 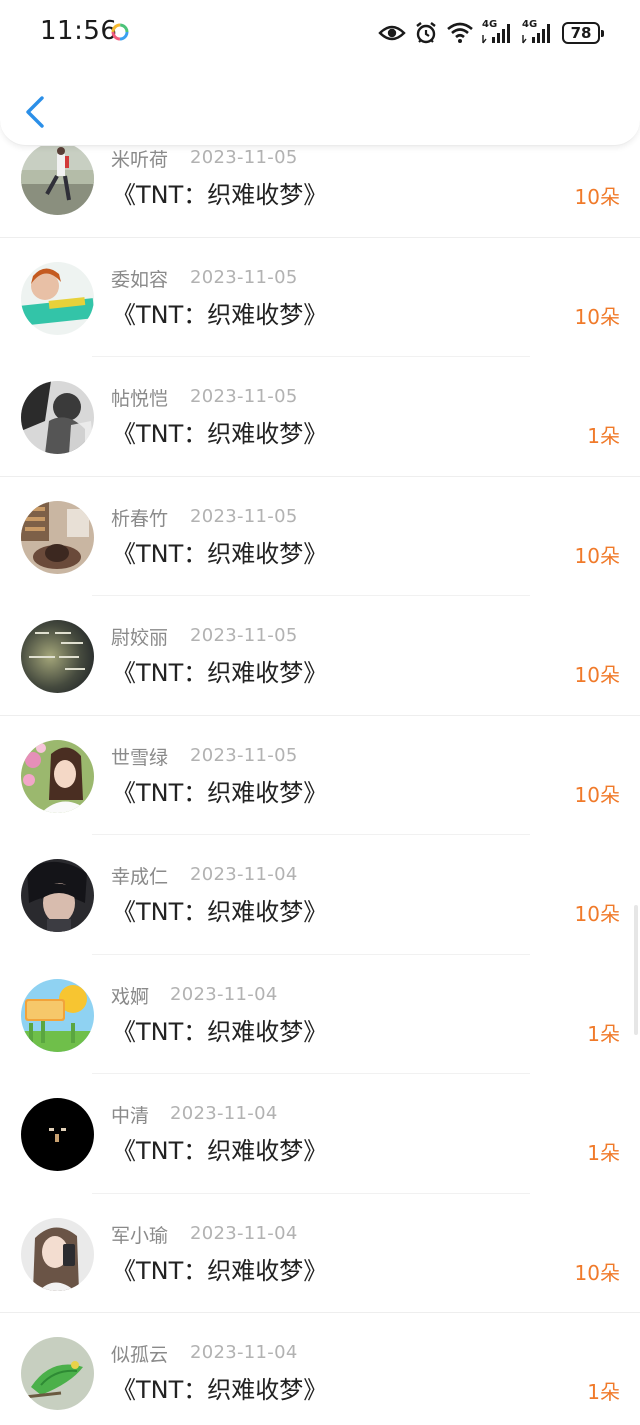 I want to click on status-time: 11:56, so click(x=79, y=31).